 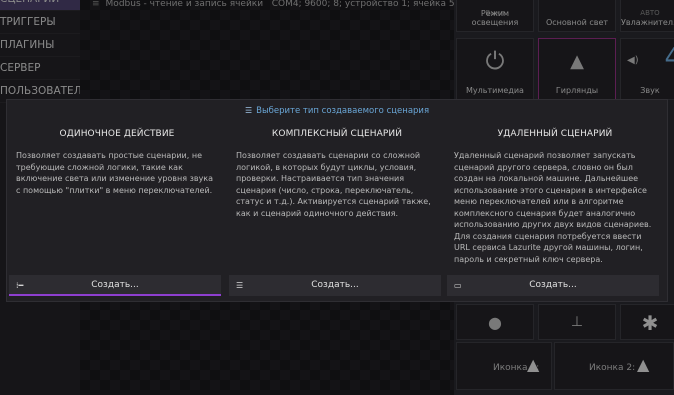 What do you see at coordinates (20, 285) in the screenshot?
I see `single-action-icon: ⁞━` at bounding box center [20, 285].